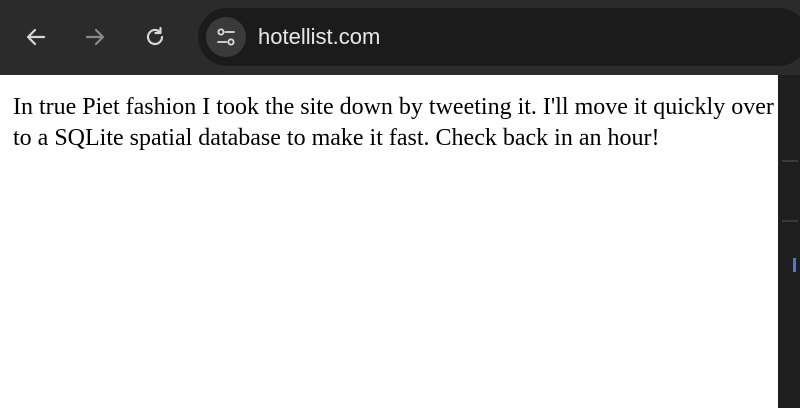  What do you see at coordinates (789, 241) in the screenshot?
I see `window-edge` at bounding box center [789, 241].